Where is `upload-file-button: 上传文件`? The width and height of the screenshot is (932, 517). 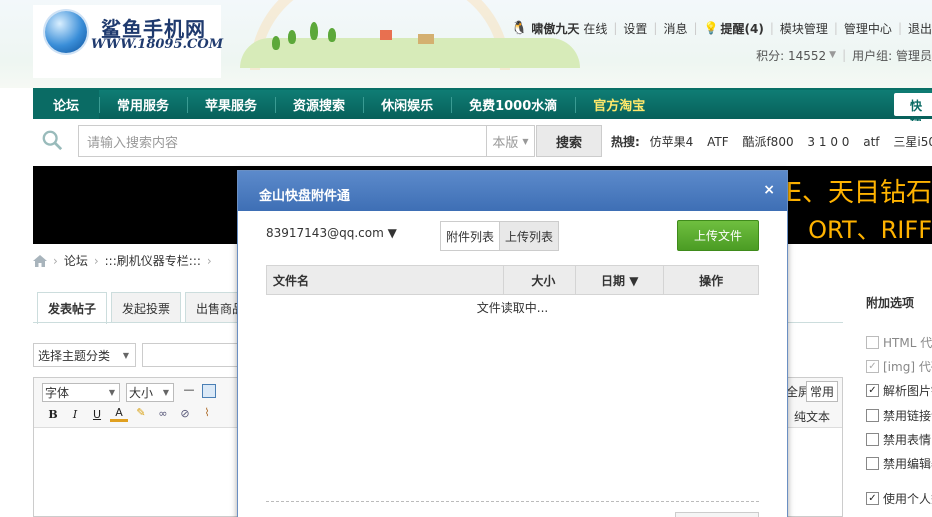 upload-file-button: 上传文件 is located at coordinates (718, 235).